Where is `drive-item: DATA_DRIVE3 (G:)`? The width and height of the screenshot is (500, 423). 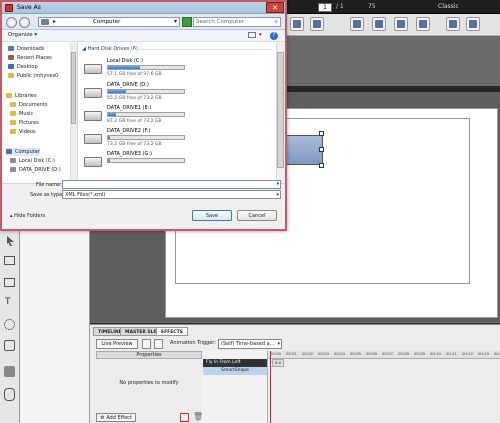 drive-item: DATA_DRIVE3 (G:) is located at coordinates (142, 162).